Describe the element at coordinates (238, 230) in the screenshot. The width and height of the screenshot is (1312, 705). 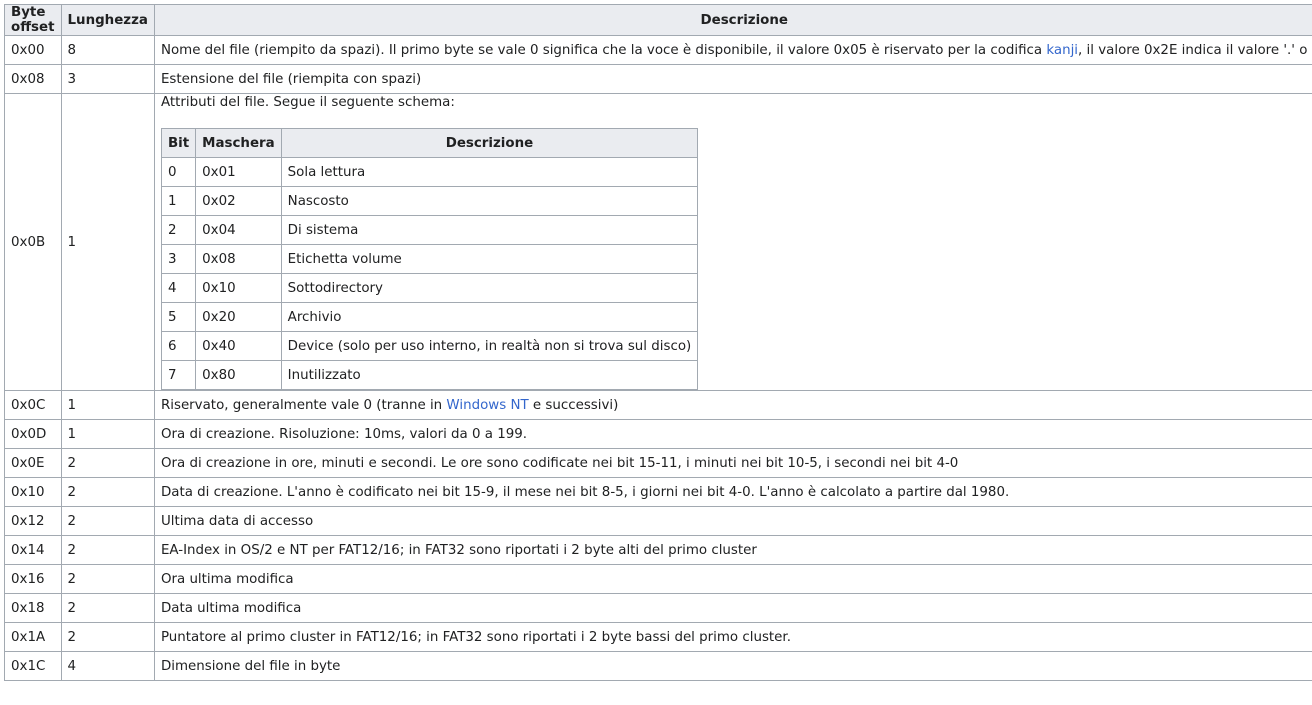
I see `attribute-mask-cell: 0x04` at that location.